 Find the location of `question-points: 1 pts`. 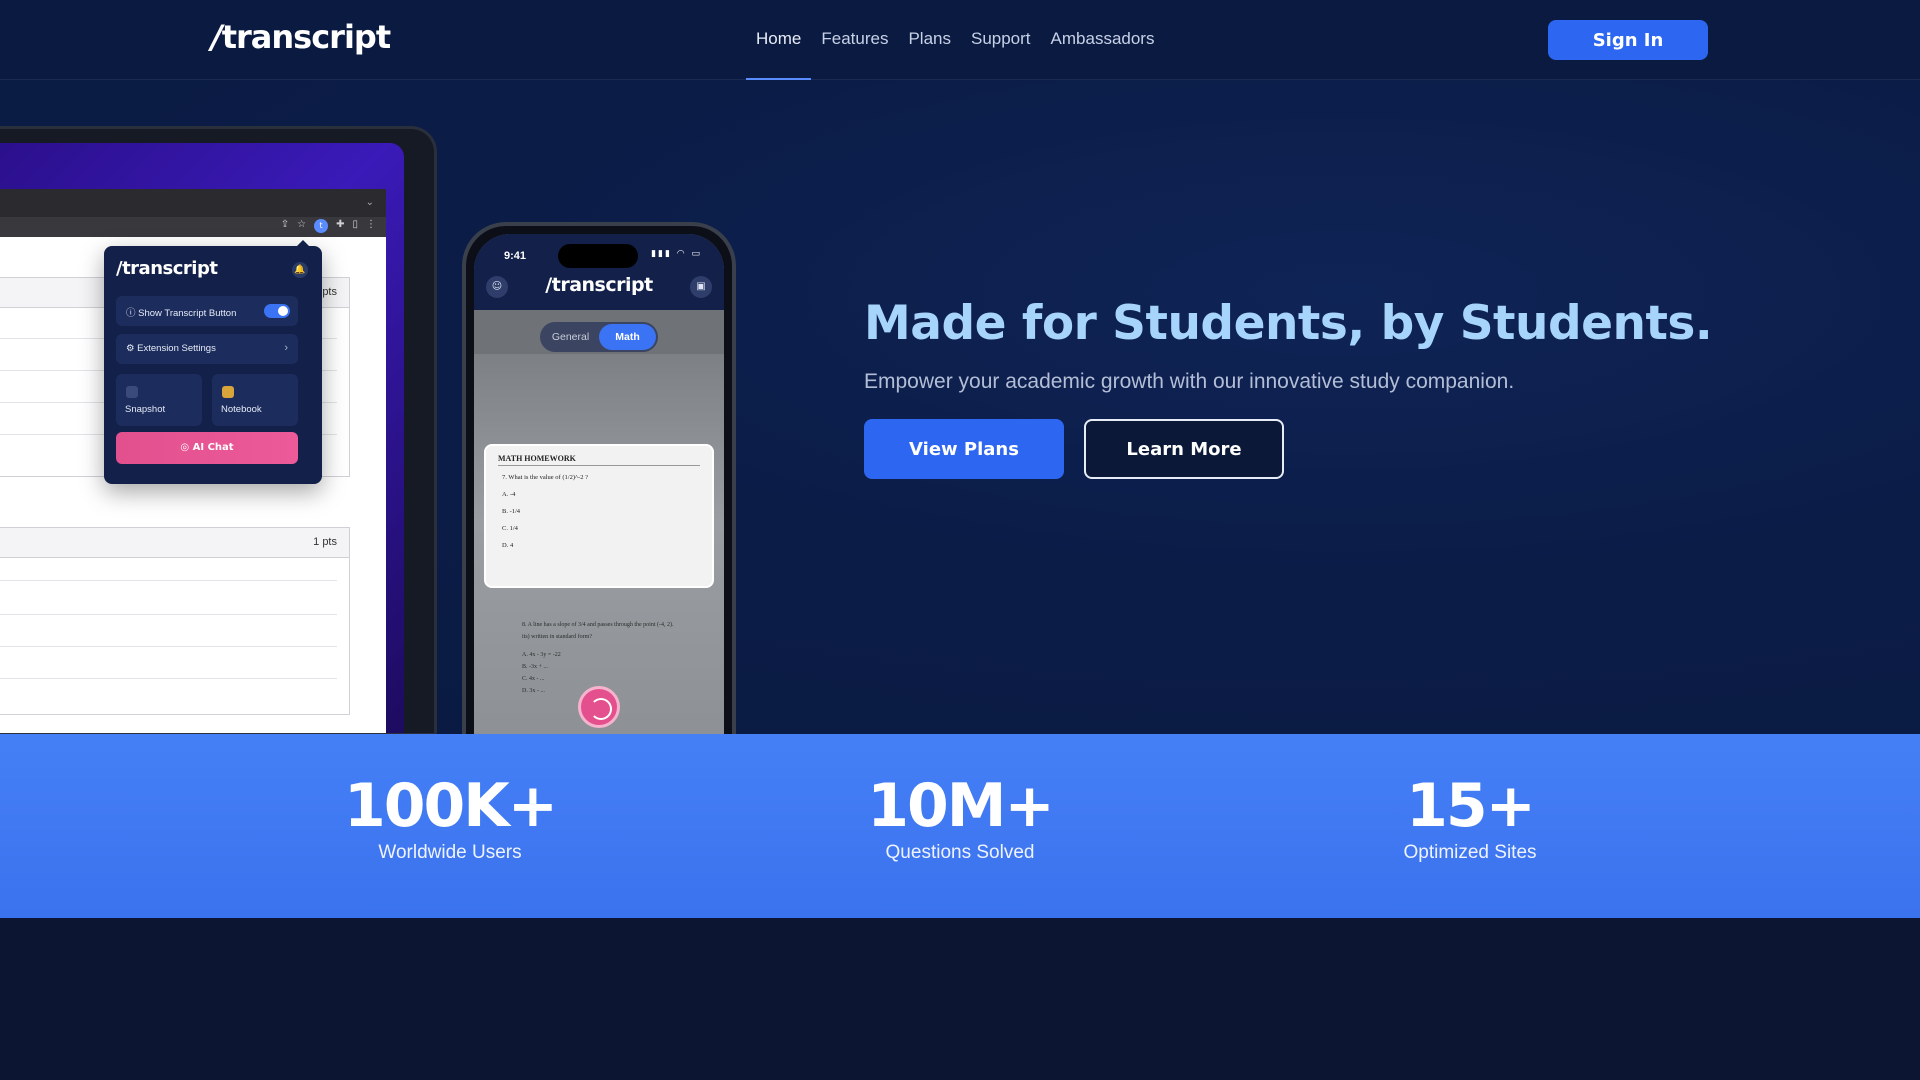

question-points: 1 pts is located at coordinates (174, 543).